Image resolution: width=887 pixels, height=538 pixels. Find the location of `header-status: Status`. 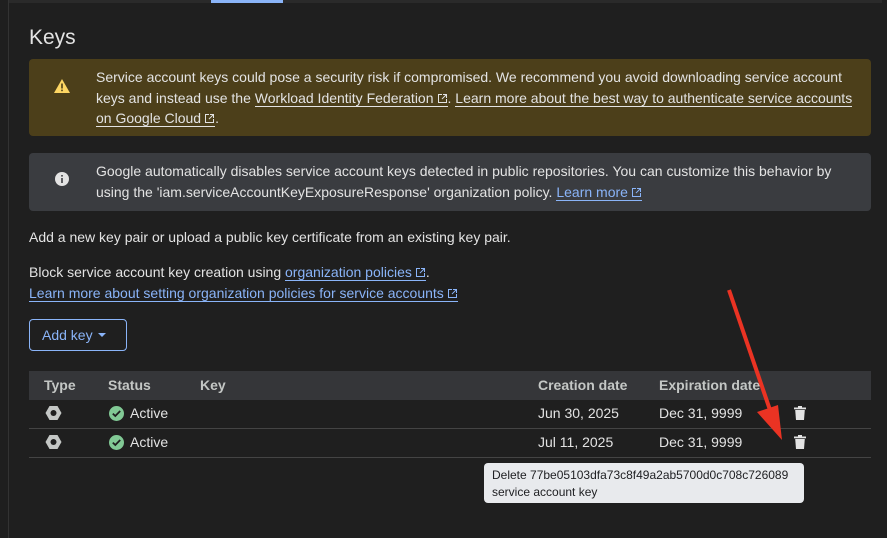

header-status: Status is located at coordinates (129, 385).